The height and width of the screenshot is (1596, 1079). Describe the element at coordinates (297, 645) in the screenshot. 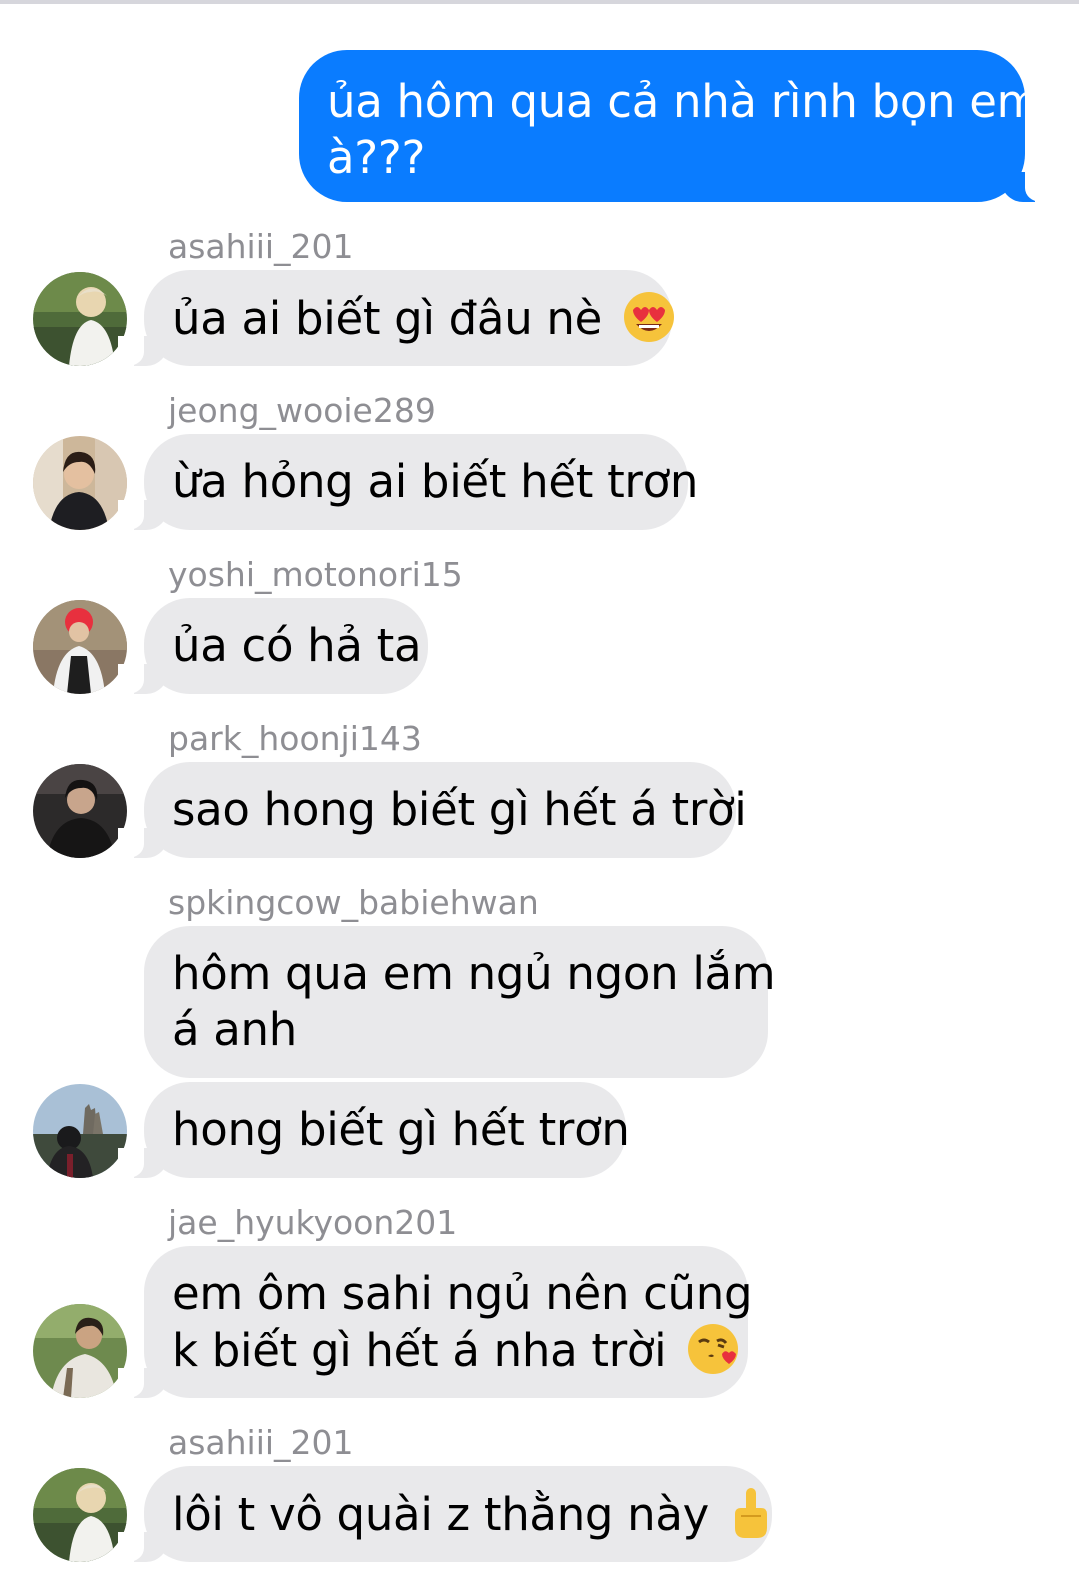

I see `message-text: ủa có hả ta` at that location.